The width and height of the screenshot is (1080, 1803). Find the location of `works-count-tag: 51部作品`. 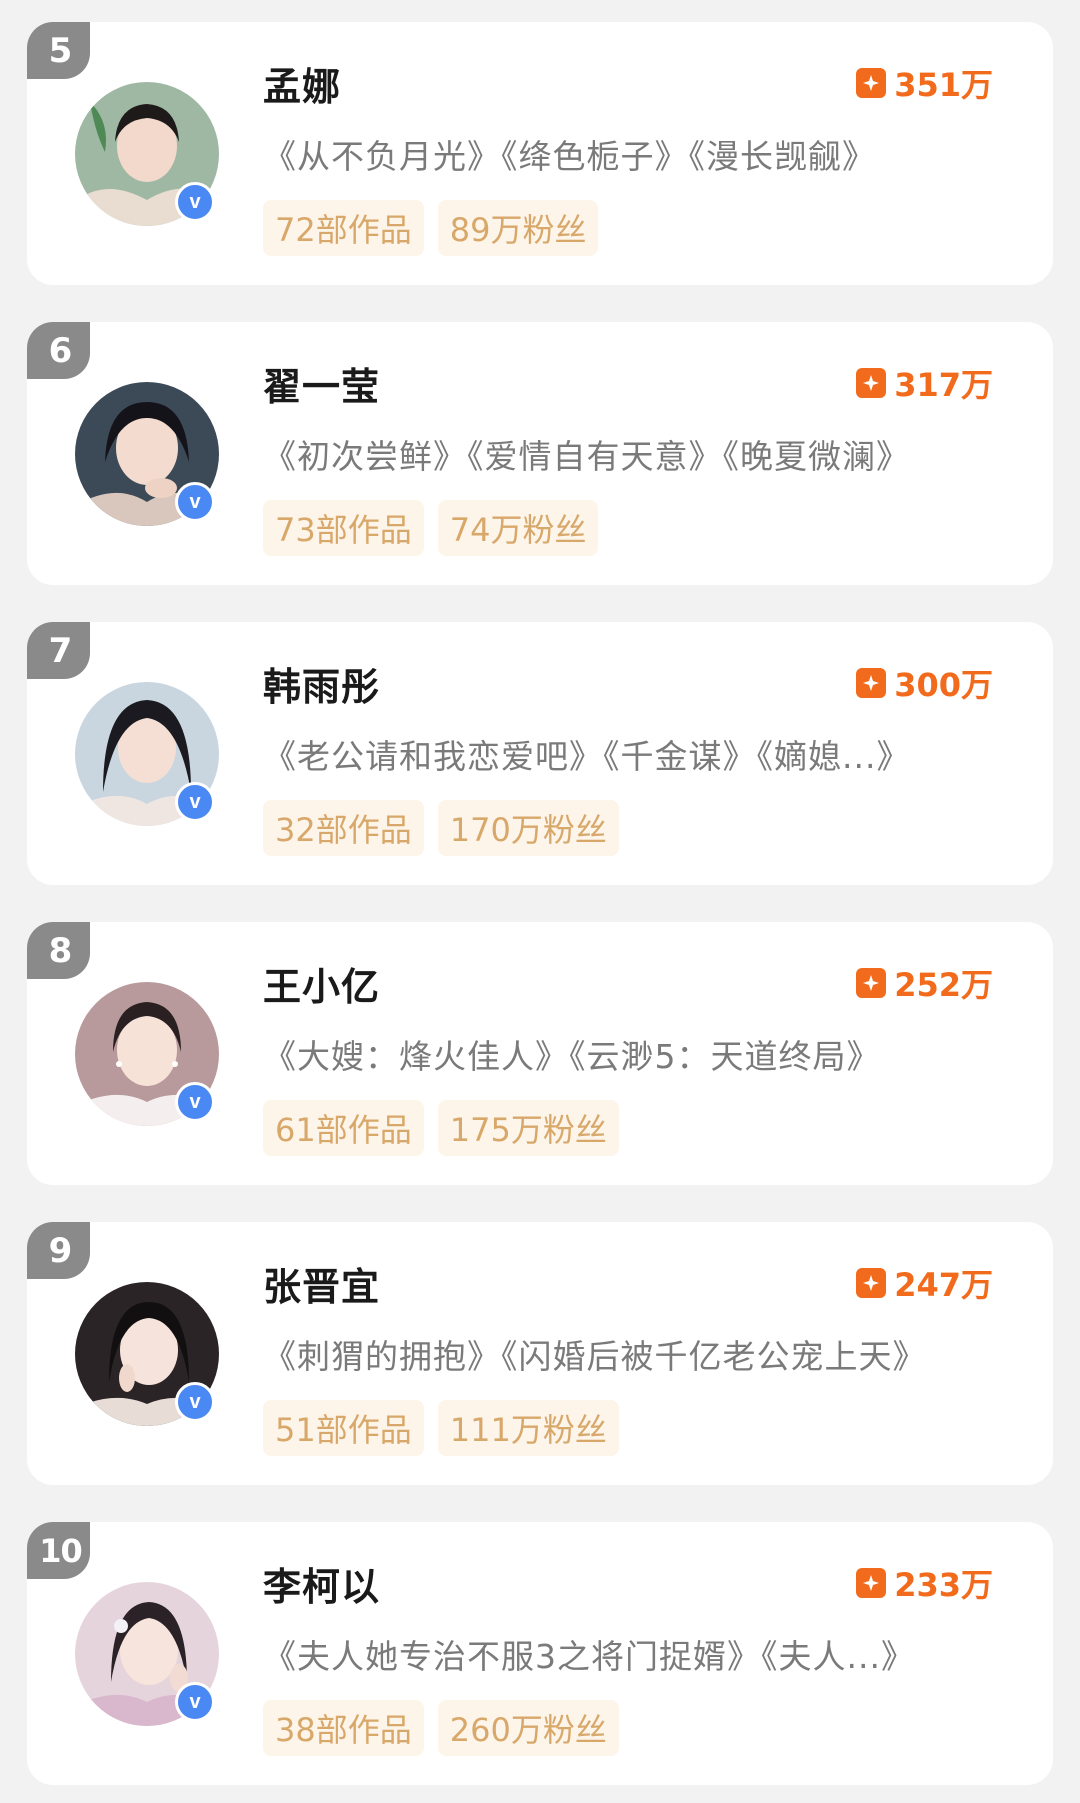

works-count-tag: 51部作品 is located at coordinates (343, 1428).